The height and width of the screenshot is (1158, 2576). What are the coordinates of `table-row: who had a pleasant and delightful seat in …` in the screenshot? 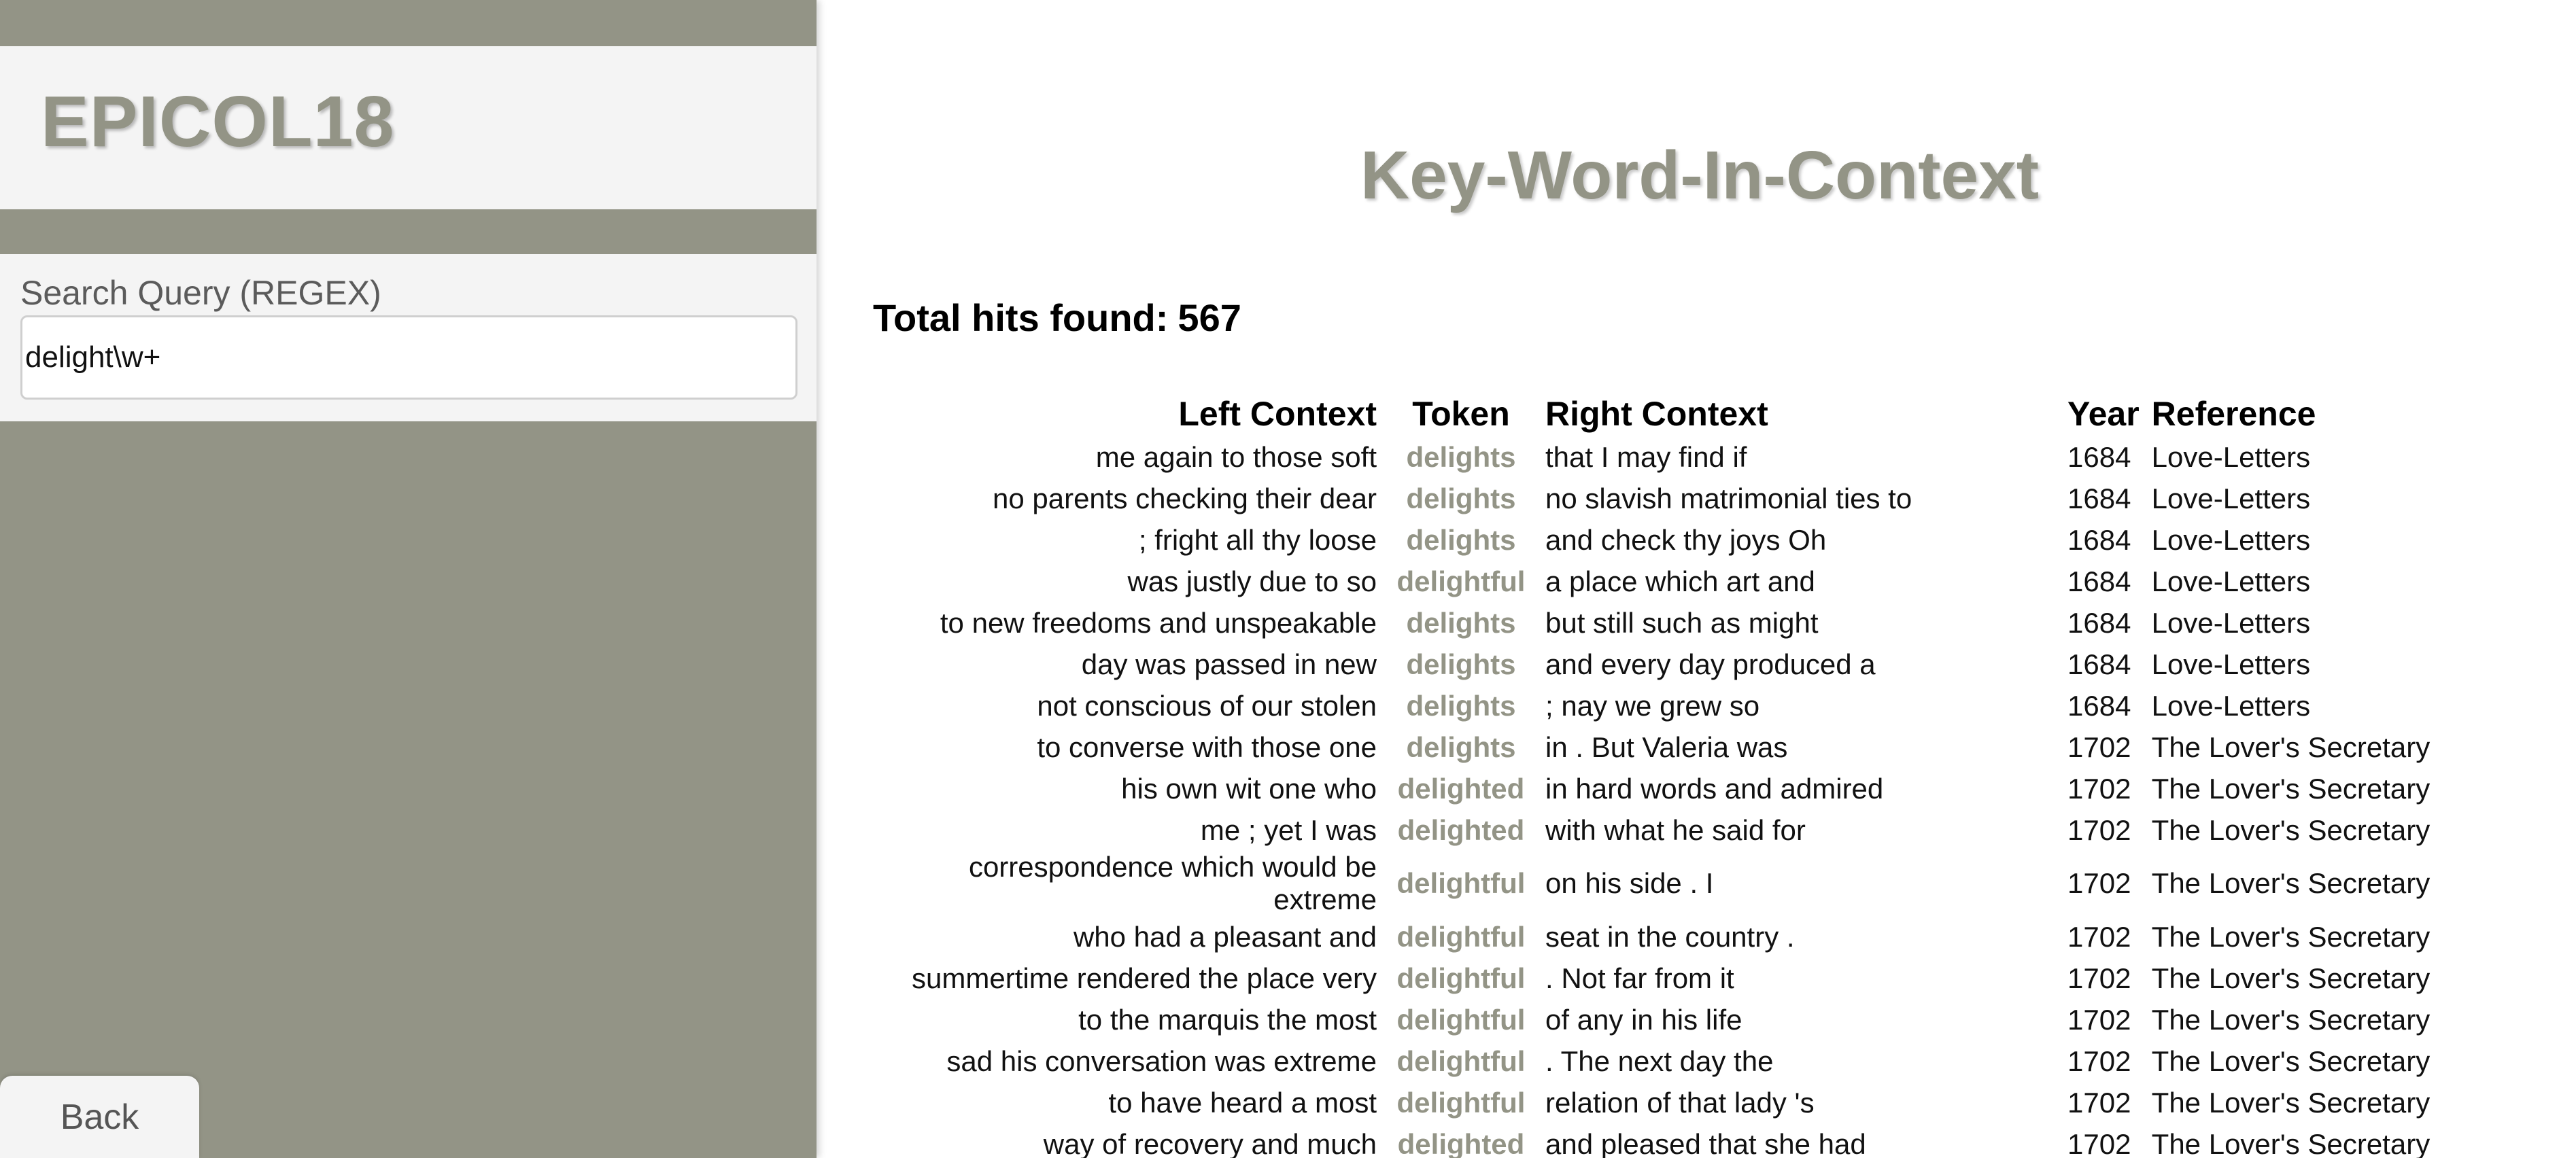 It's located at (1699, 937).